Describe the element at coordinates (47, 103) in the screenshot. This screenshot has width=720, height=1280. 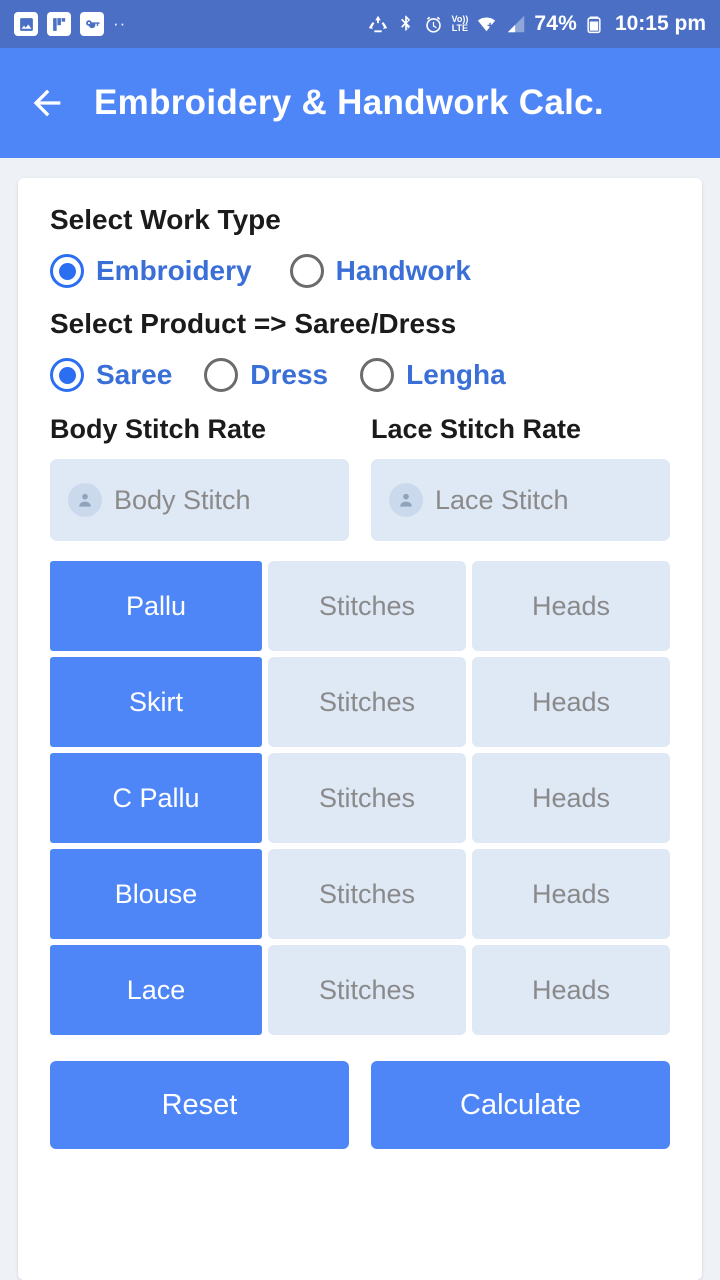
I see `back-arrow-icon` at that location.